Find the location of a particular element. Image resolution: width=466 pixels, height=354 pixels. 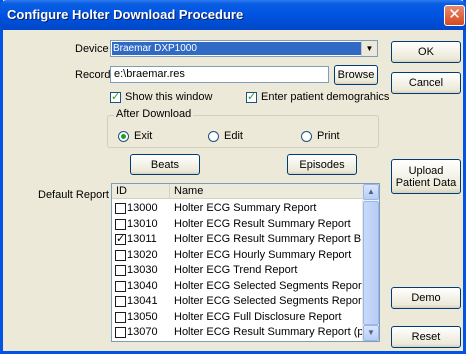

row-id: 13070 is located at coordinates (142, 332).